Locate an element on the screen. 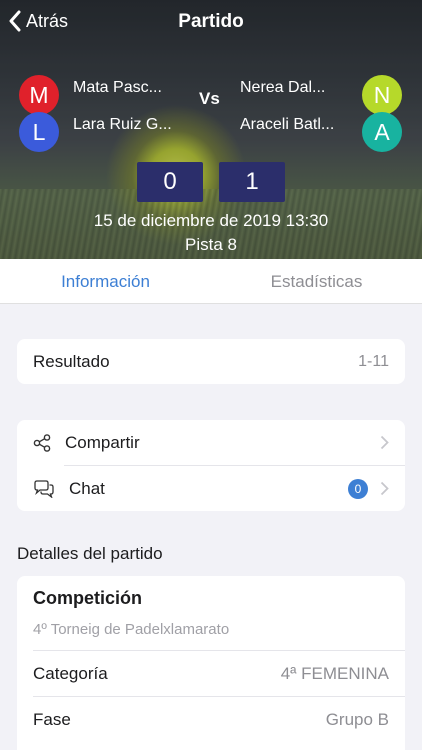 The image size is (422, 750). result-row: Resultado 1-11 is located at coordinates (211, 361).